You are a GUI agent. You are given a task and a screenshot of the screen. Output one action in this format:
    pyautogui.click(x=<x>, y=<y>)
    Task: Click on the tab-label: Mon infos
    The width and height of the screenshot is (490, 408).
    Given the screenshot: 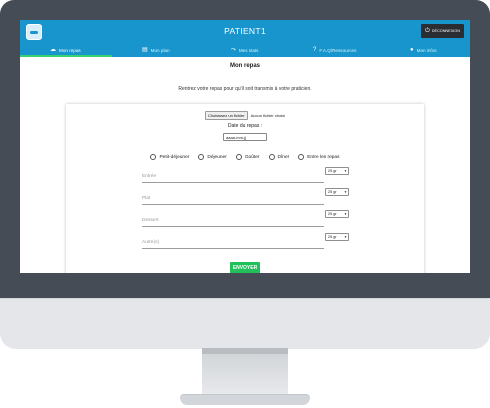 What is the action you would take?
    pyautogui.click(x=426, y=50)
    